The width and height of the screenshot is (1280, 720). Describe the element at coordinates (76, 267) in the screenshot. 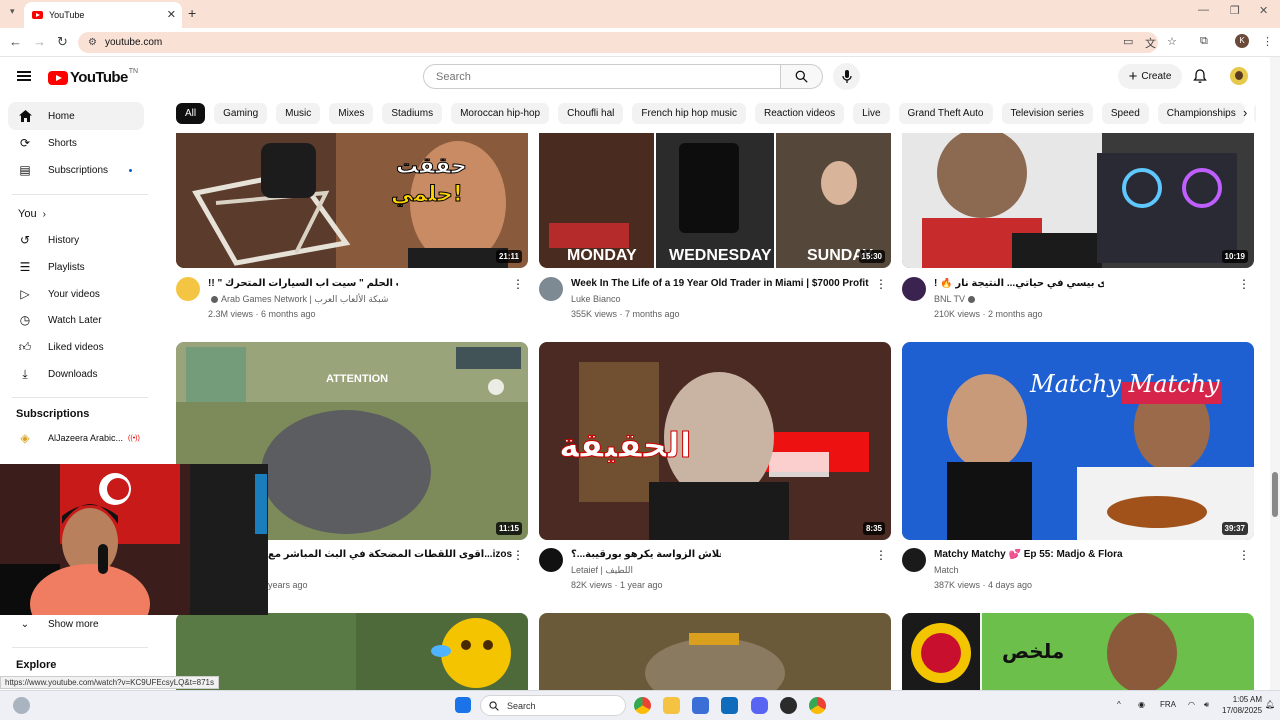

I see `sidebar-item-playlists: ☰ Playlists` at that location.